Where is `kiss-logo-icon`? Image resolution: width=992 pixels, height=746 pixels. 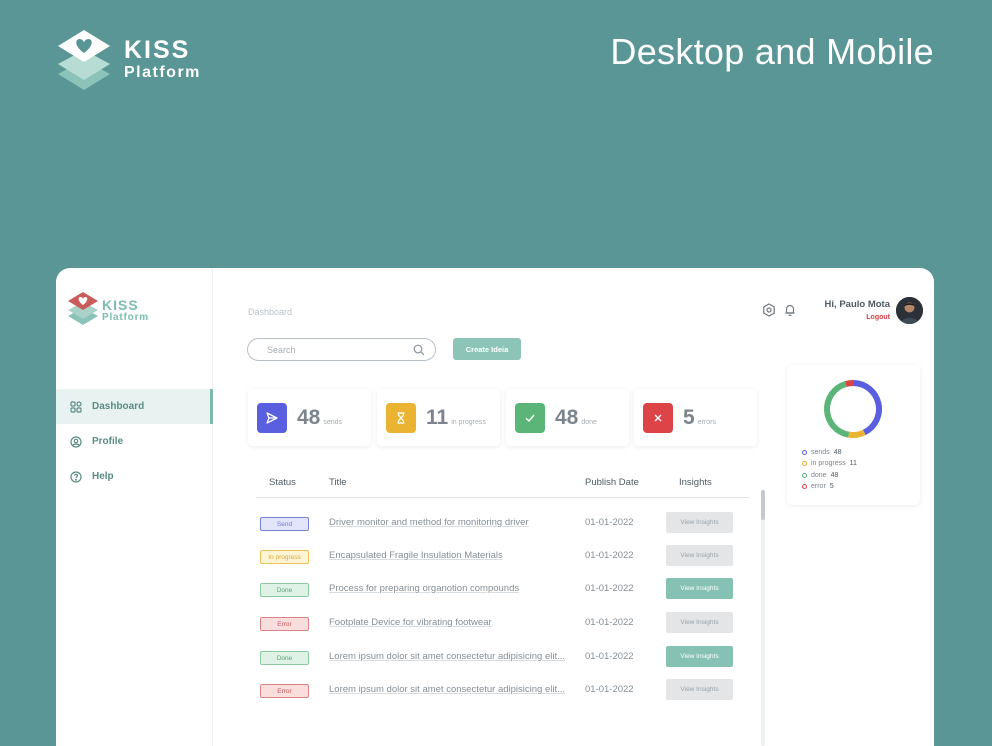
kiss-logo-icon is located at coordinates (84, 60).